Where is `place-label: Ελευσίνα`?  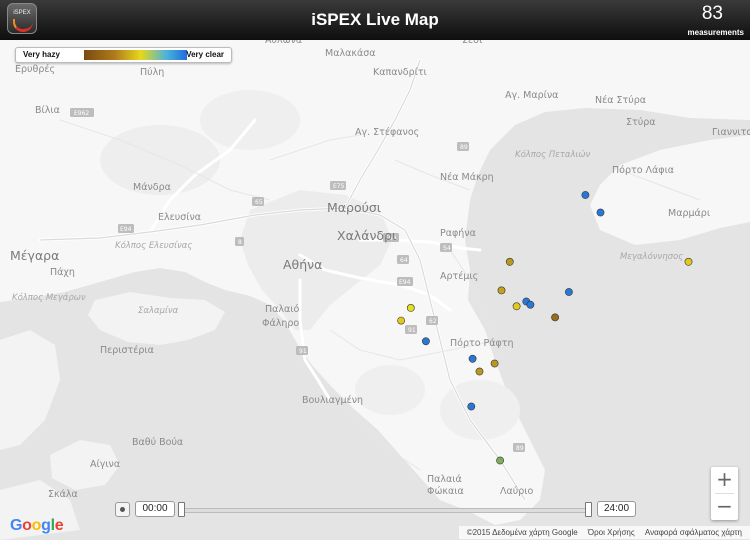 place-label: Ελευσίνα is located at coordinates (179, 217).